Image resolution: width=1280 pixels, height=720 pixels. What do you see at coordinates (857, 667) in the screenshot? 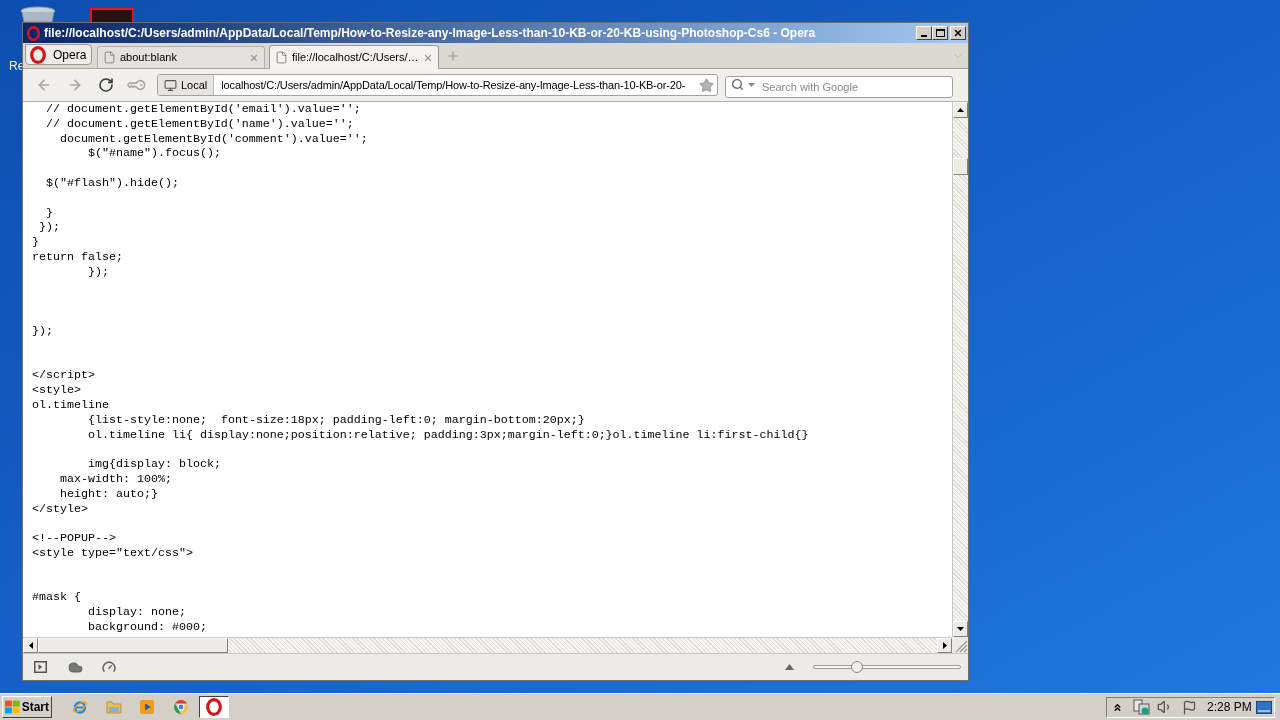
I see `slider-thumb` at bounding box center [857, 667].